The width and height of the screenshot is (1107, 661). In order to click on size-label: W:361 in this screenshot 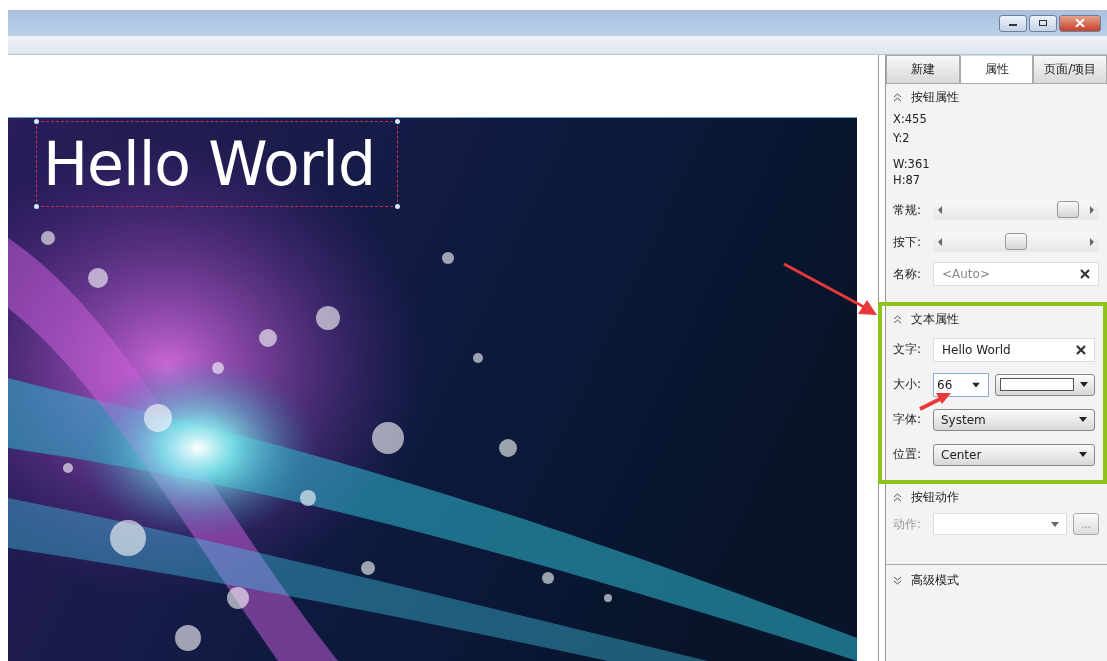, I will do `click(912, 164)`.